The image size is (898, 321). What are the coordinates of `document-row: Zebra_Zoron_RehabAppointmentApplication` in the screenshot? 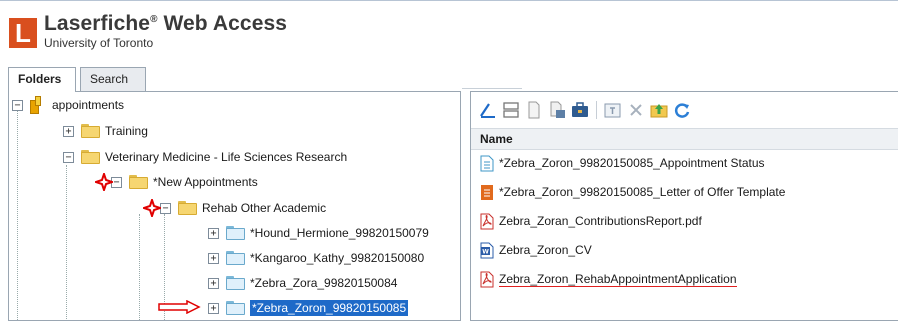 It's located at (684, 279).